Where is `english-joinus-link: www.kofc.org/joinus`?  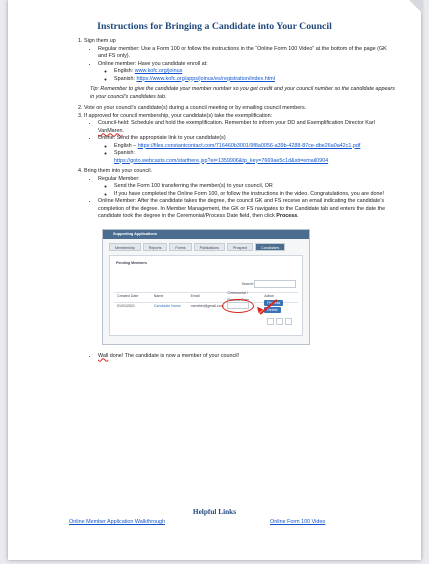
english-joinus-link: www.kofc.org/joinus is located at coordinates (159, 71).